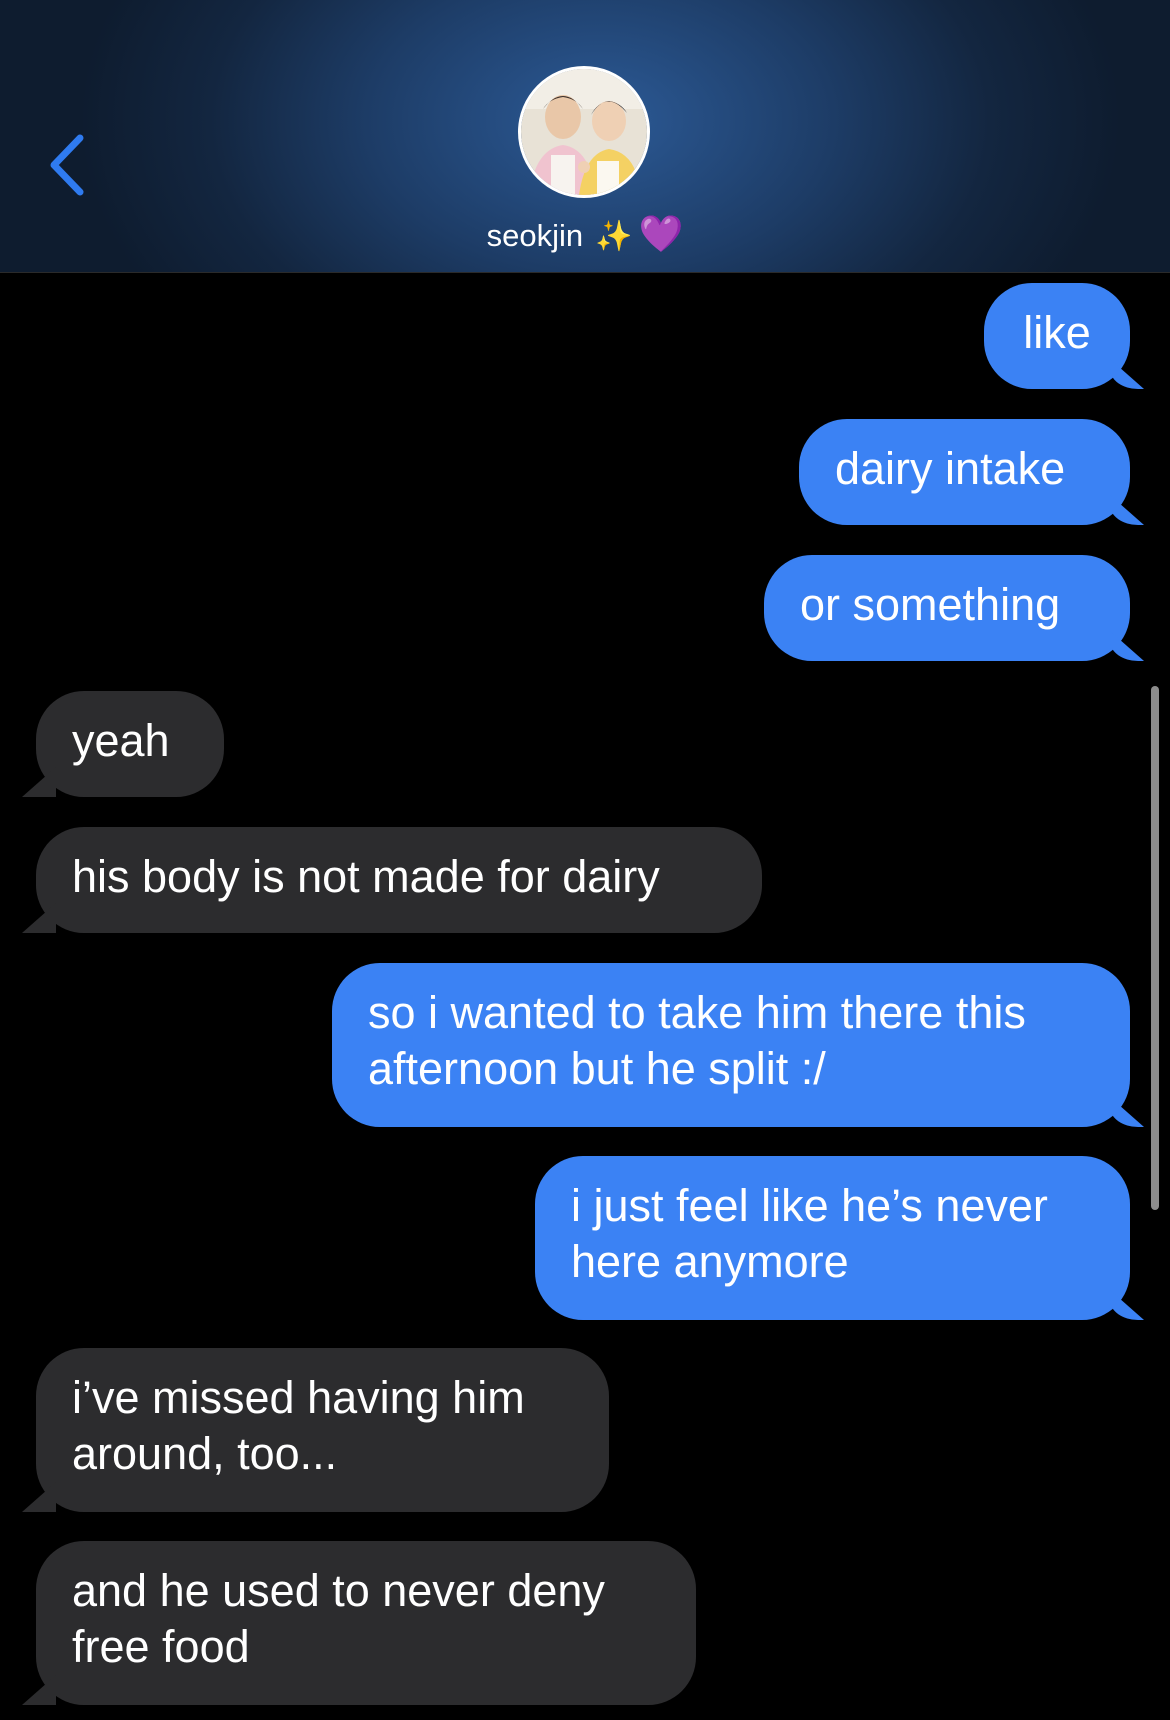 Image resolution: width=1170 pixels, height=1720 pixels. I want to click on message-text: his body is not made for dairy, so click(366, 876).